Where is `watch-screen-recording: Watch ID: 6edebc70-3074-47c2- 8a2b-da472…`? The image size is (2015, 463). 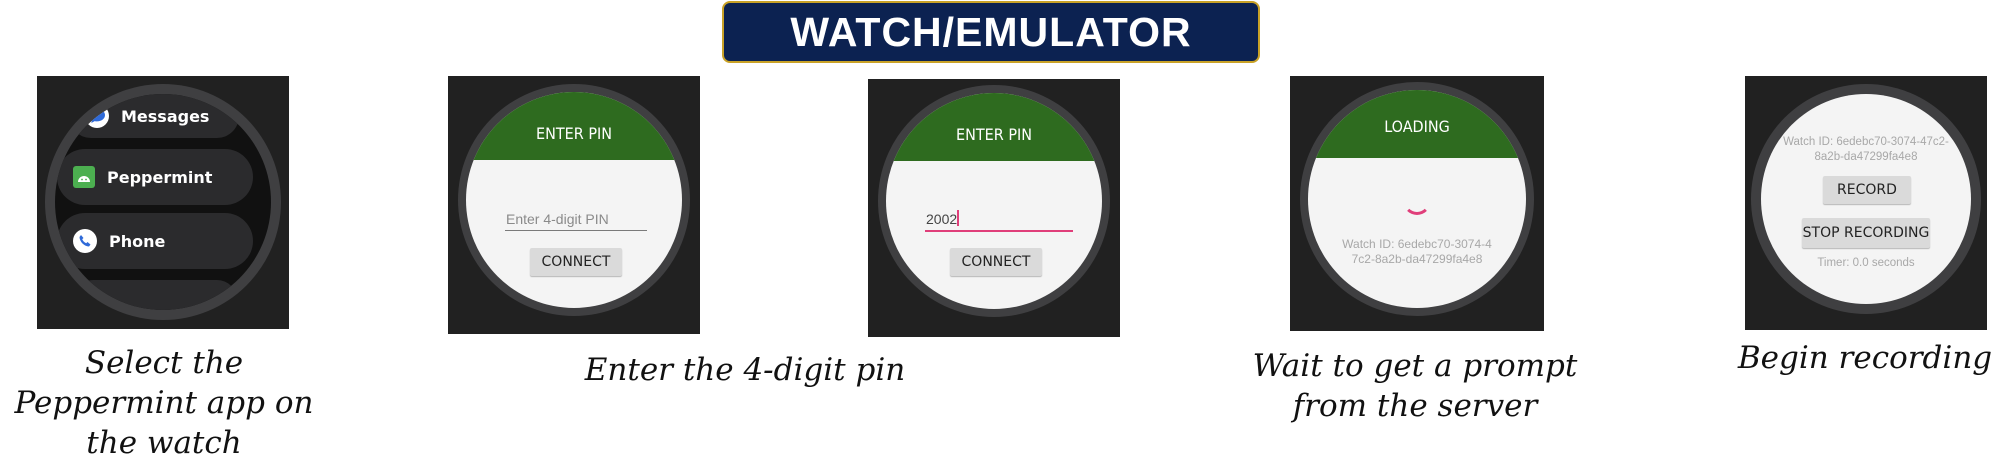
watch-screen-recording: Watch ID: 6edebc70-3074-47c2- 8a2b-da472… is located at coordinates (1866, 203).